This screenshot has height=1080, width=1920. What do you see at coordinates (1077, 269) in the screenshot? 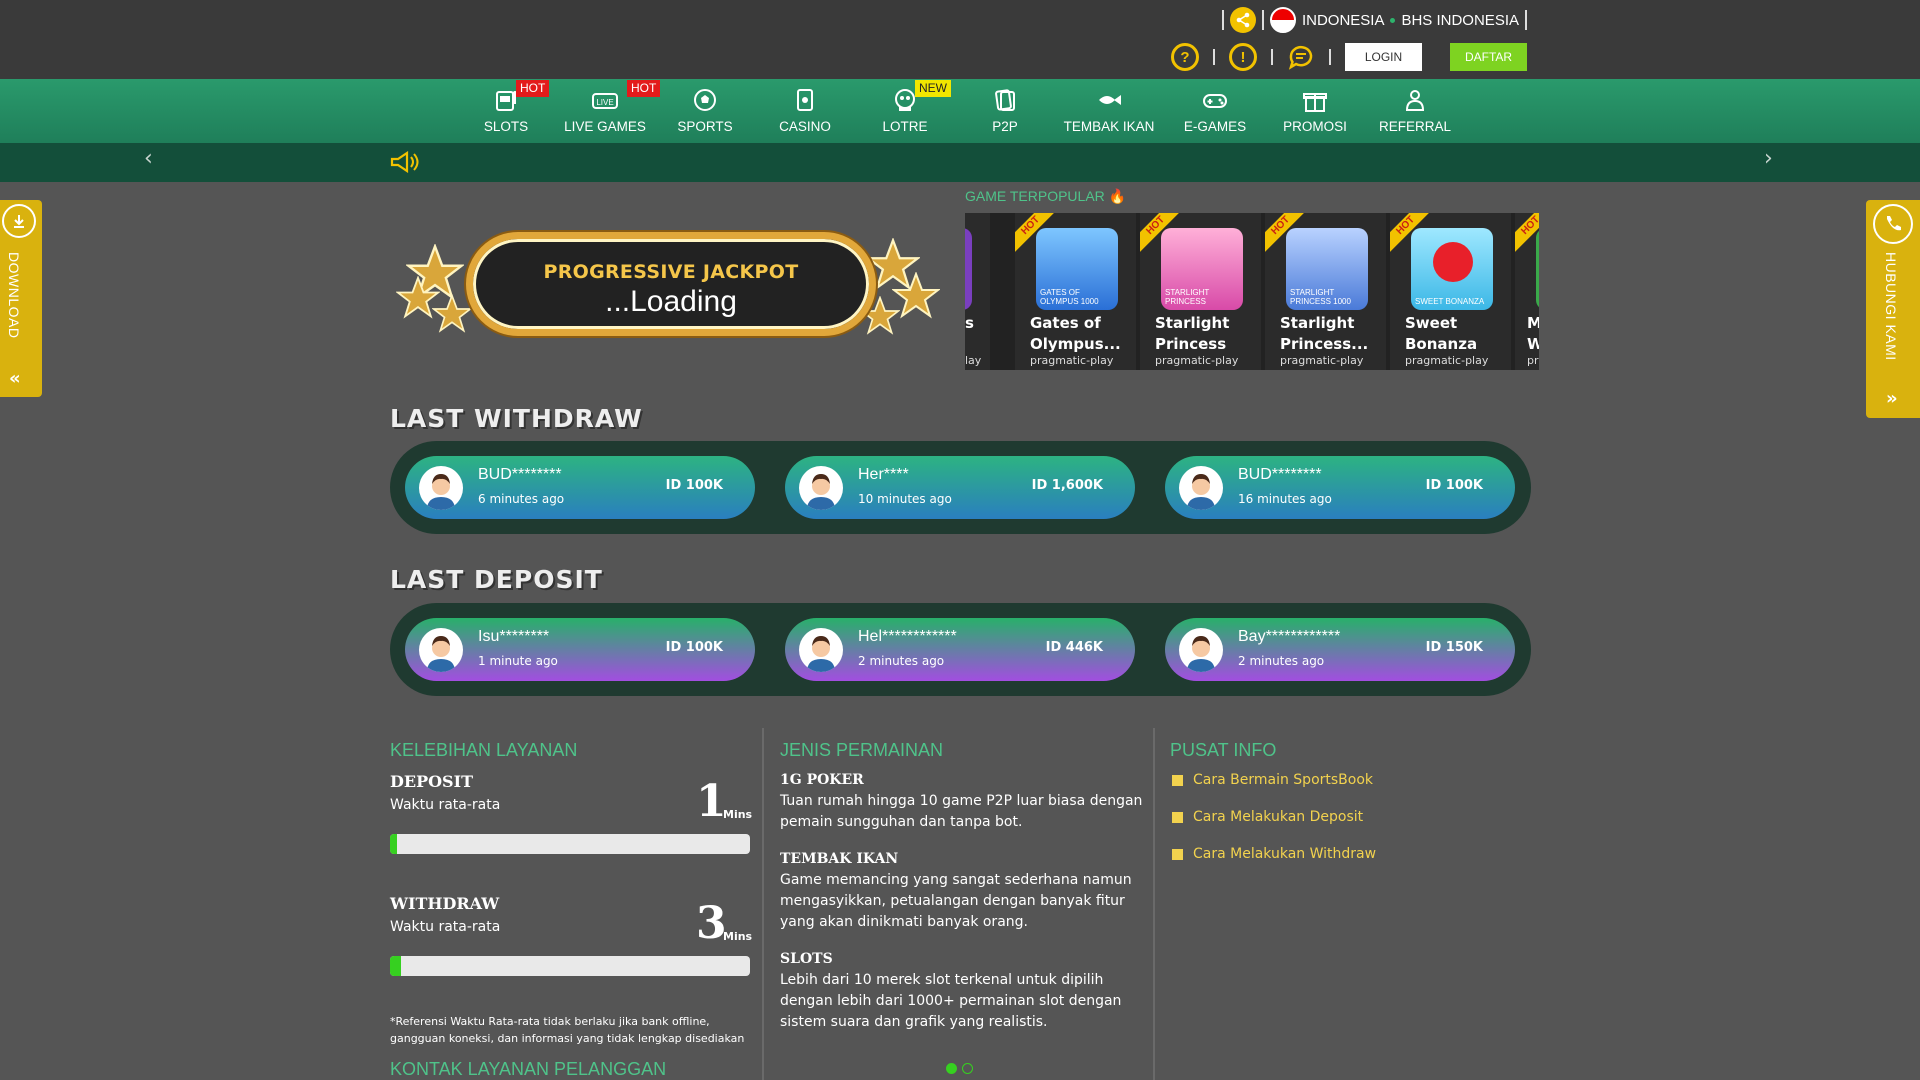
I see `game-thumbnail: GATES OF OLYMPUS 1000` at bounding box center [1077, 269].